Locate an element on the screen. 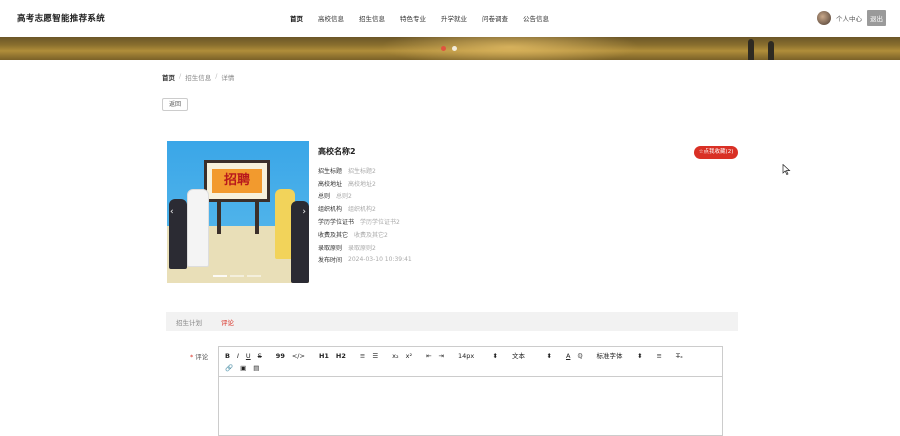  nav-item-announcements: 公告信息 is located at coordinates (536, 18).